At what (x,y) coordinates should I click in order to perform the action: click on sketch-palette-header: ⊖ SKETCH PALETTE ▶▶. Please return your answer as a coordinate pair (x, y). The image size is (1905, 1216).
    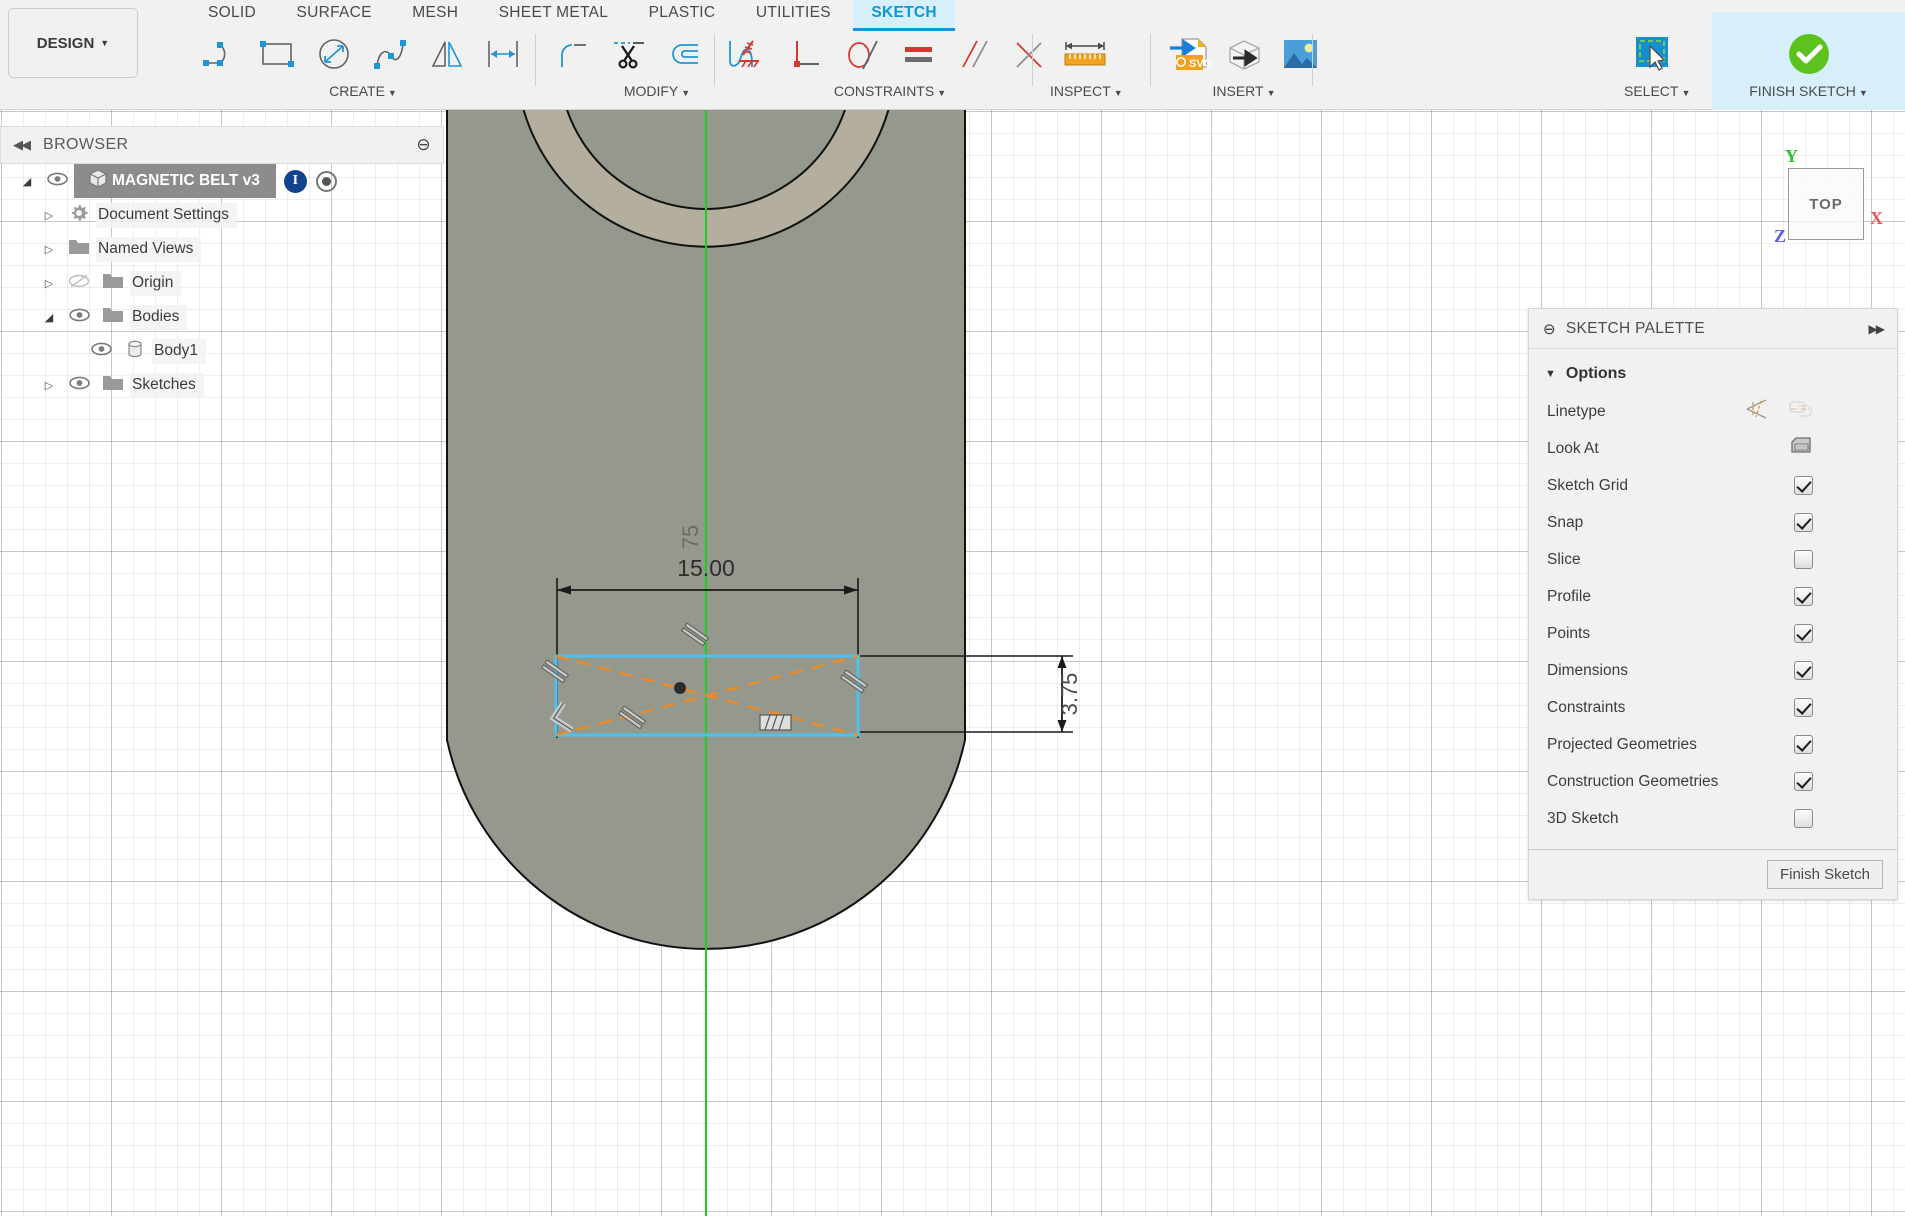
    Looking at the image, I should click on (1713, 329).